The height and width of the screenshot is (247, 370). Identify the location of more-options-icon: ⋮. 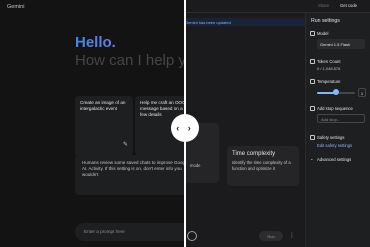
(292, 235).